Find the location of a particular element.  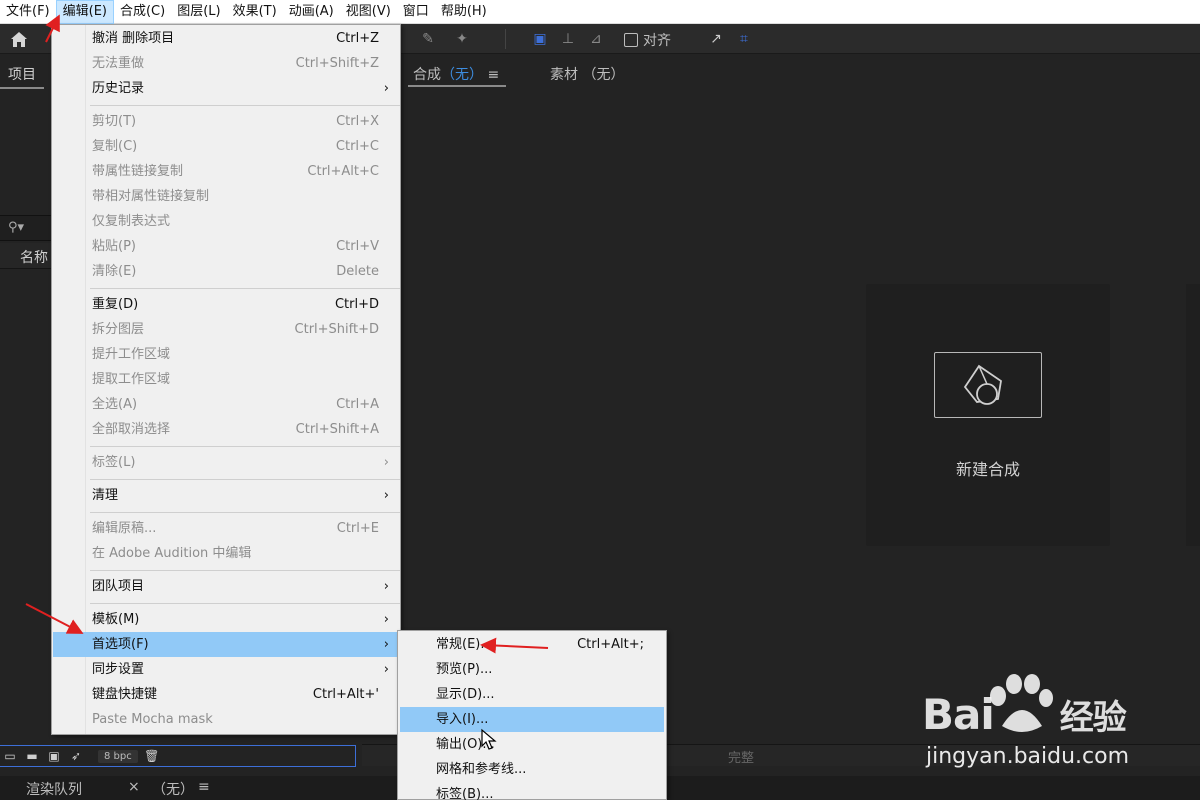

arrow-to-general is located at coordinates (514, 645).